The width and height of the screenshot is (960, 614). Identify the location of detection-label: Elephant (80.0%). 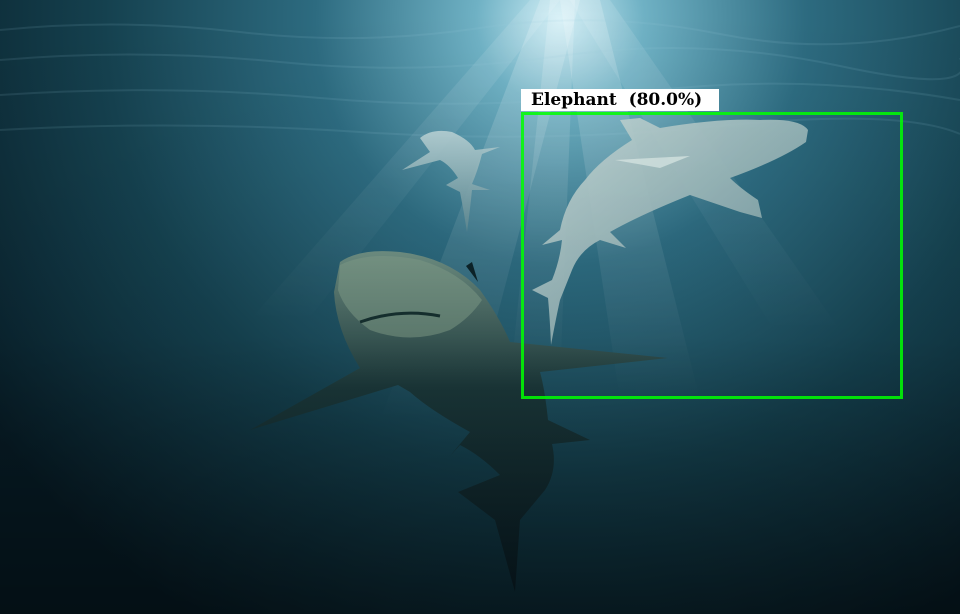
(620, 100).